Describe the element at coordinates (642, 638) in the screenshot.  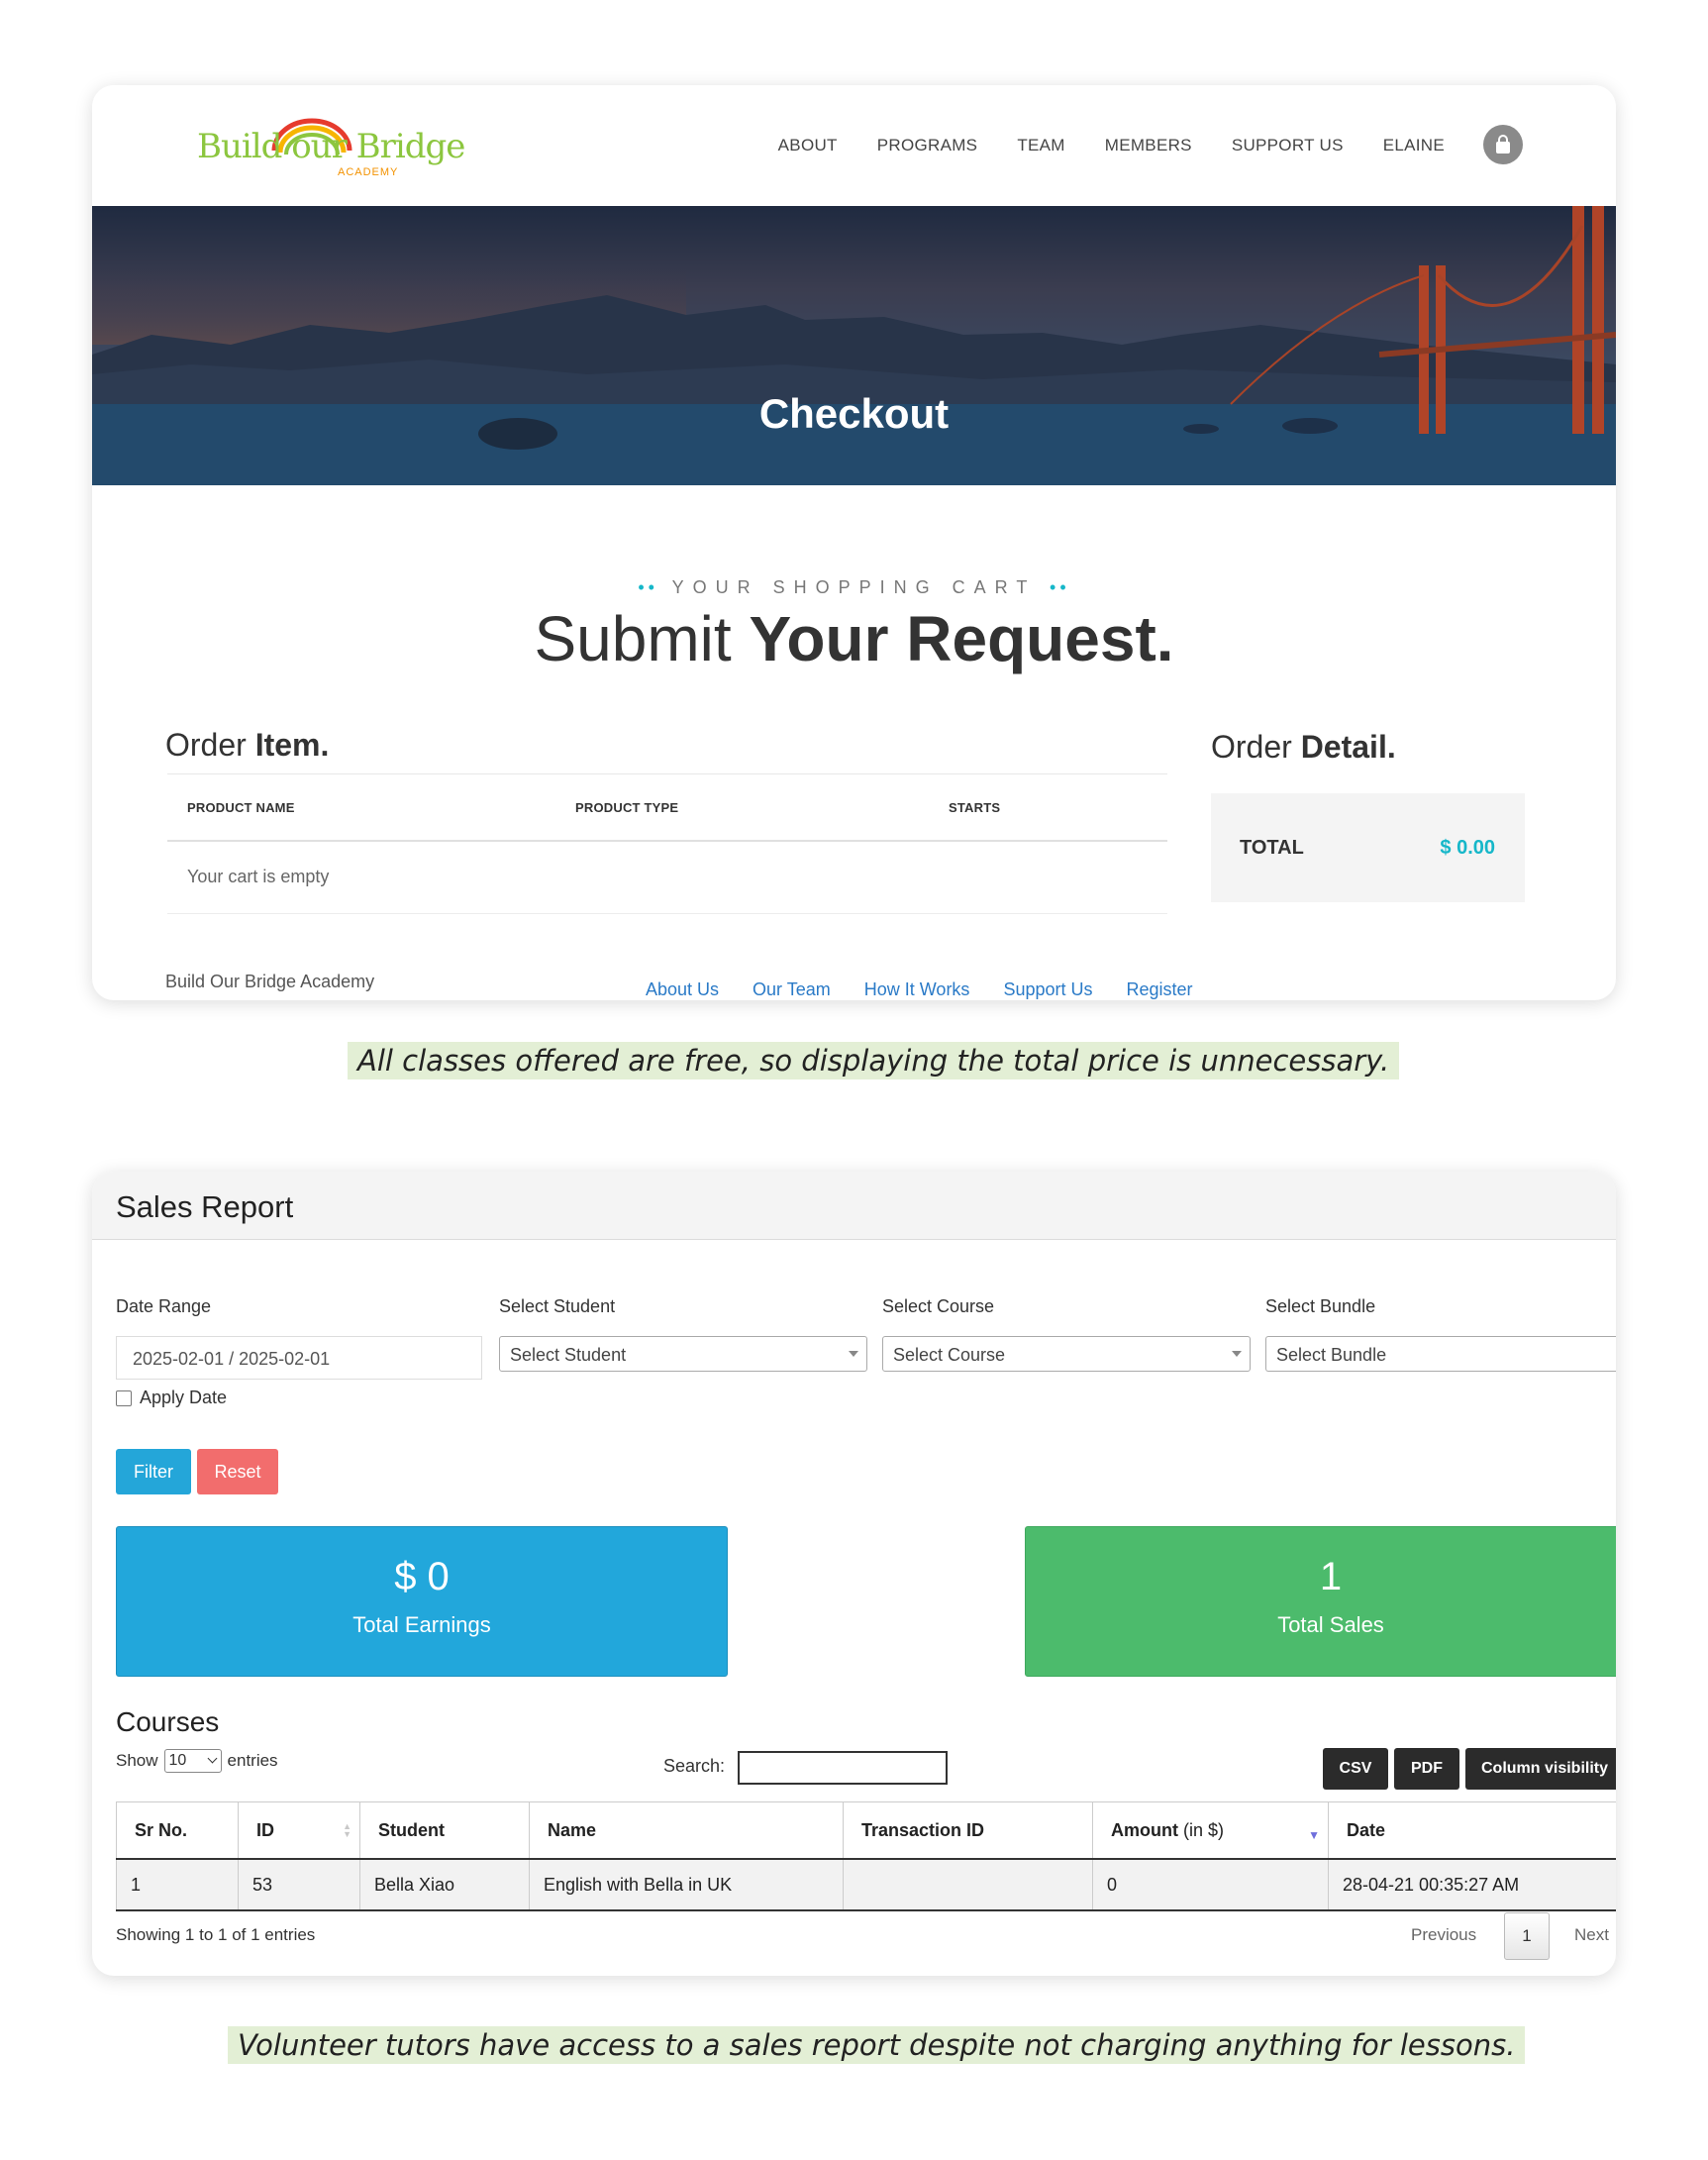
I see `section-title-light: Submit` at that location.